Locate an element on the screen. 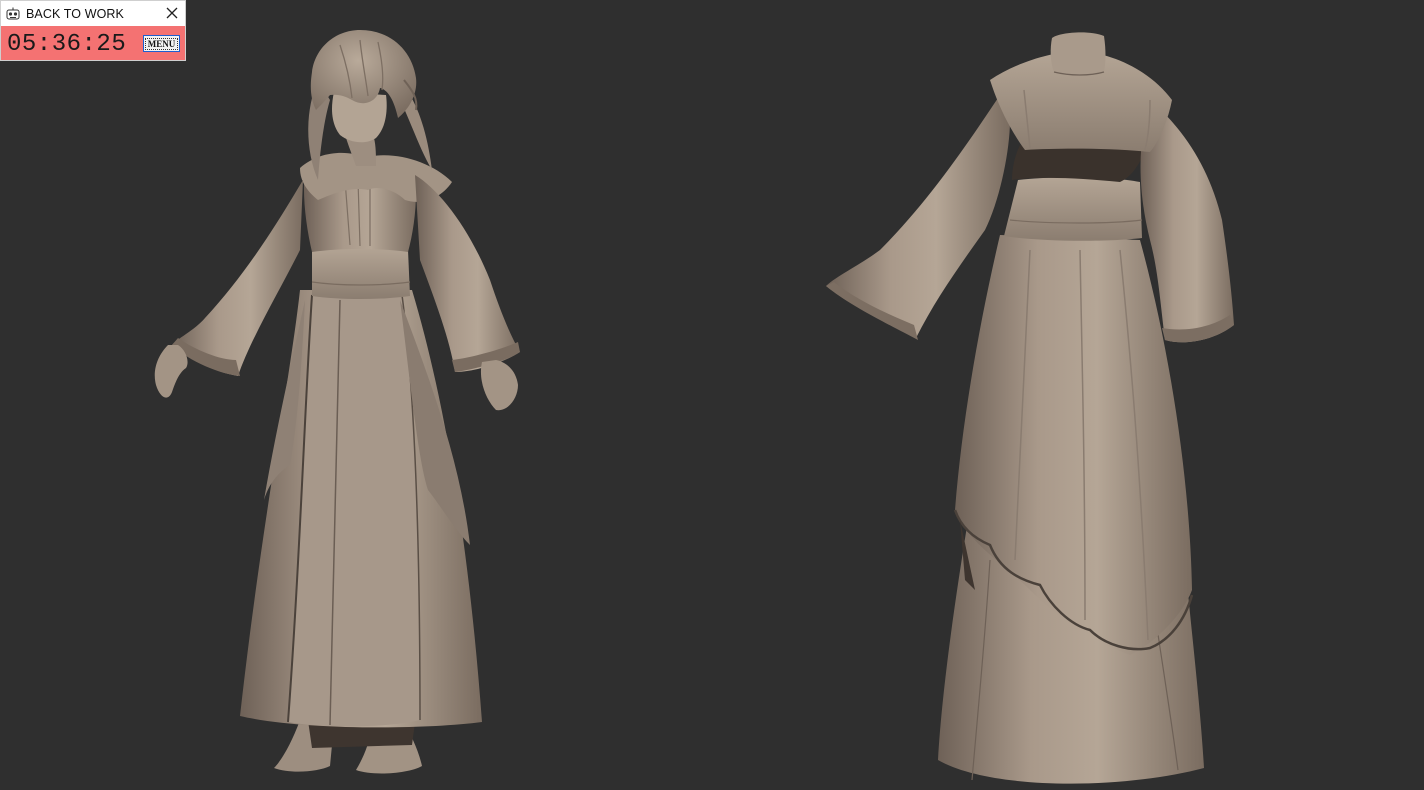 This screenshot has width=1424, height=790. close-icon is located at coordinates (172, 13).